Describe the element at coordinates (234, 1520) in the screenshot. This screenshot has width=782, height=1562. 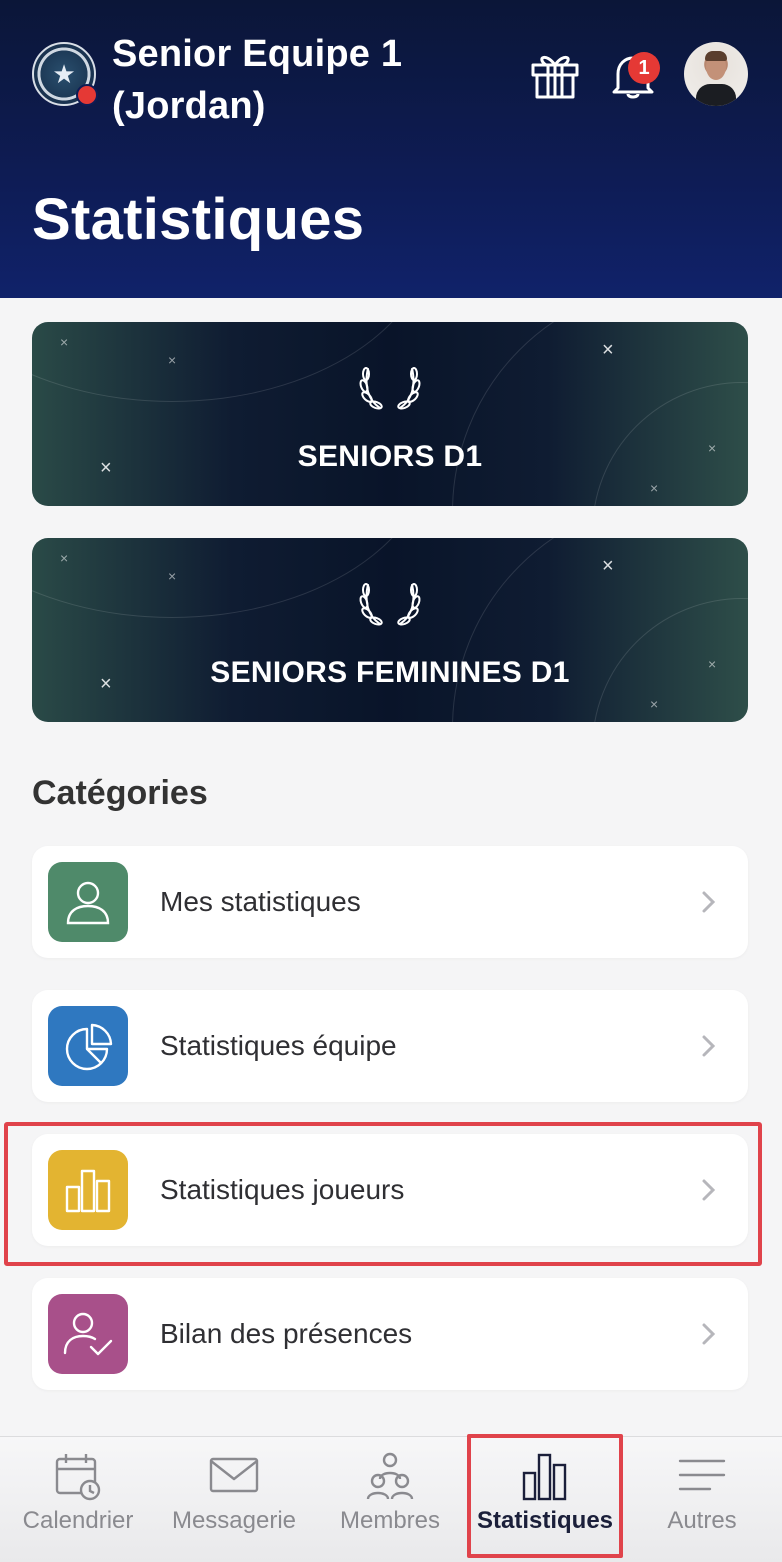
I see `nav-label: Messagerie` at that location.